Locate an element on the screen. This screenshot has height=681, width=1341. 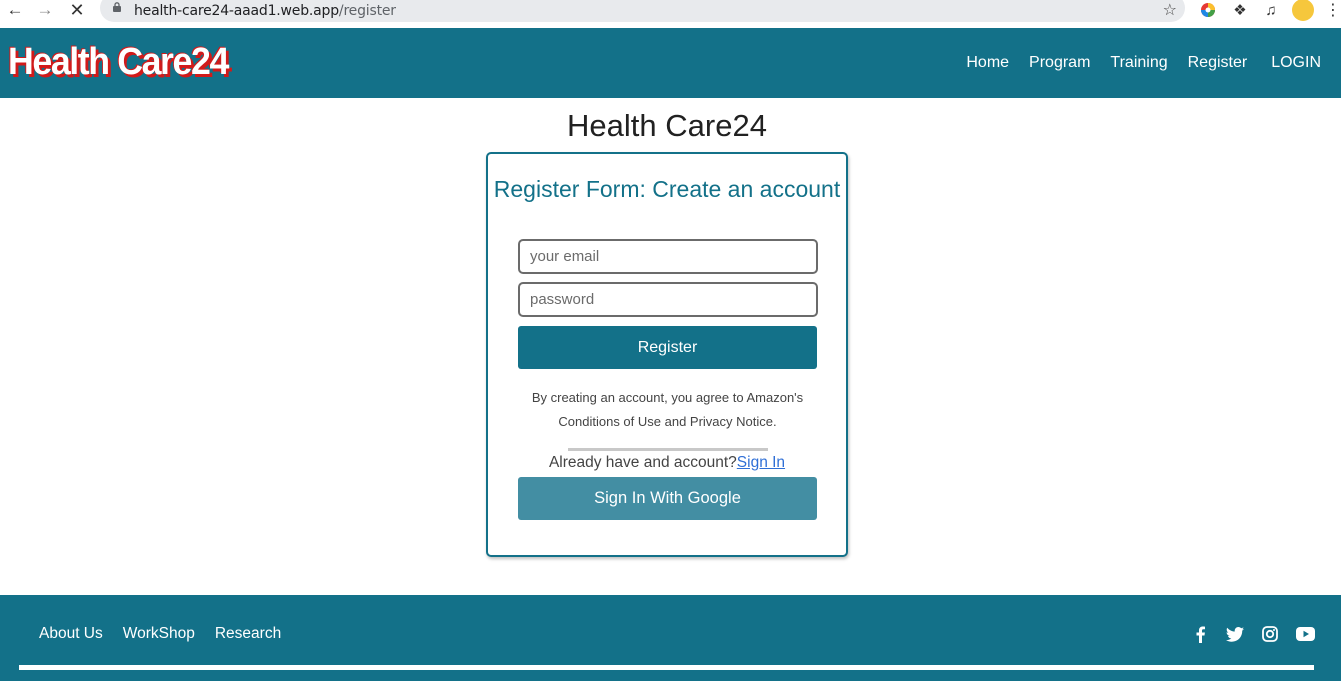
footer-links: About Us WorkShop Research is located at coordinates (170, 634).